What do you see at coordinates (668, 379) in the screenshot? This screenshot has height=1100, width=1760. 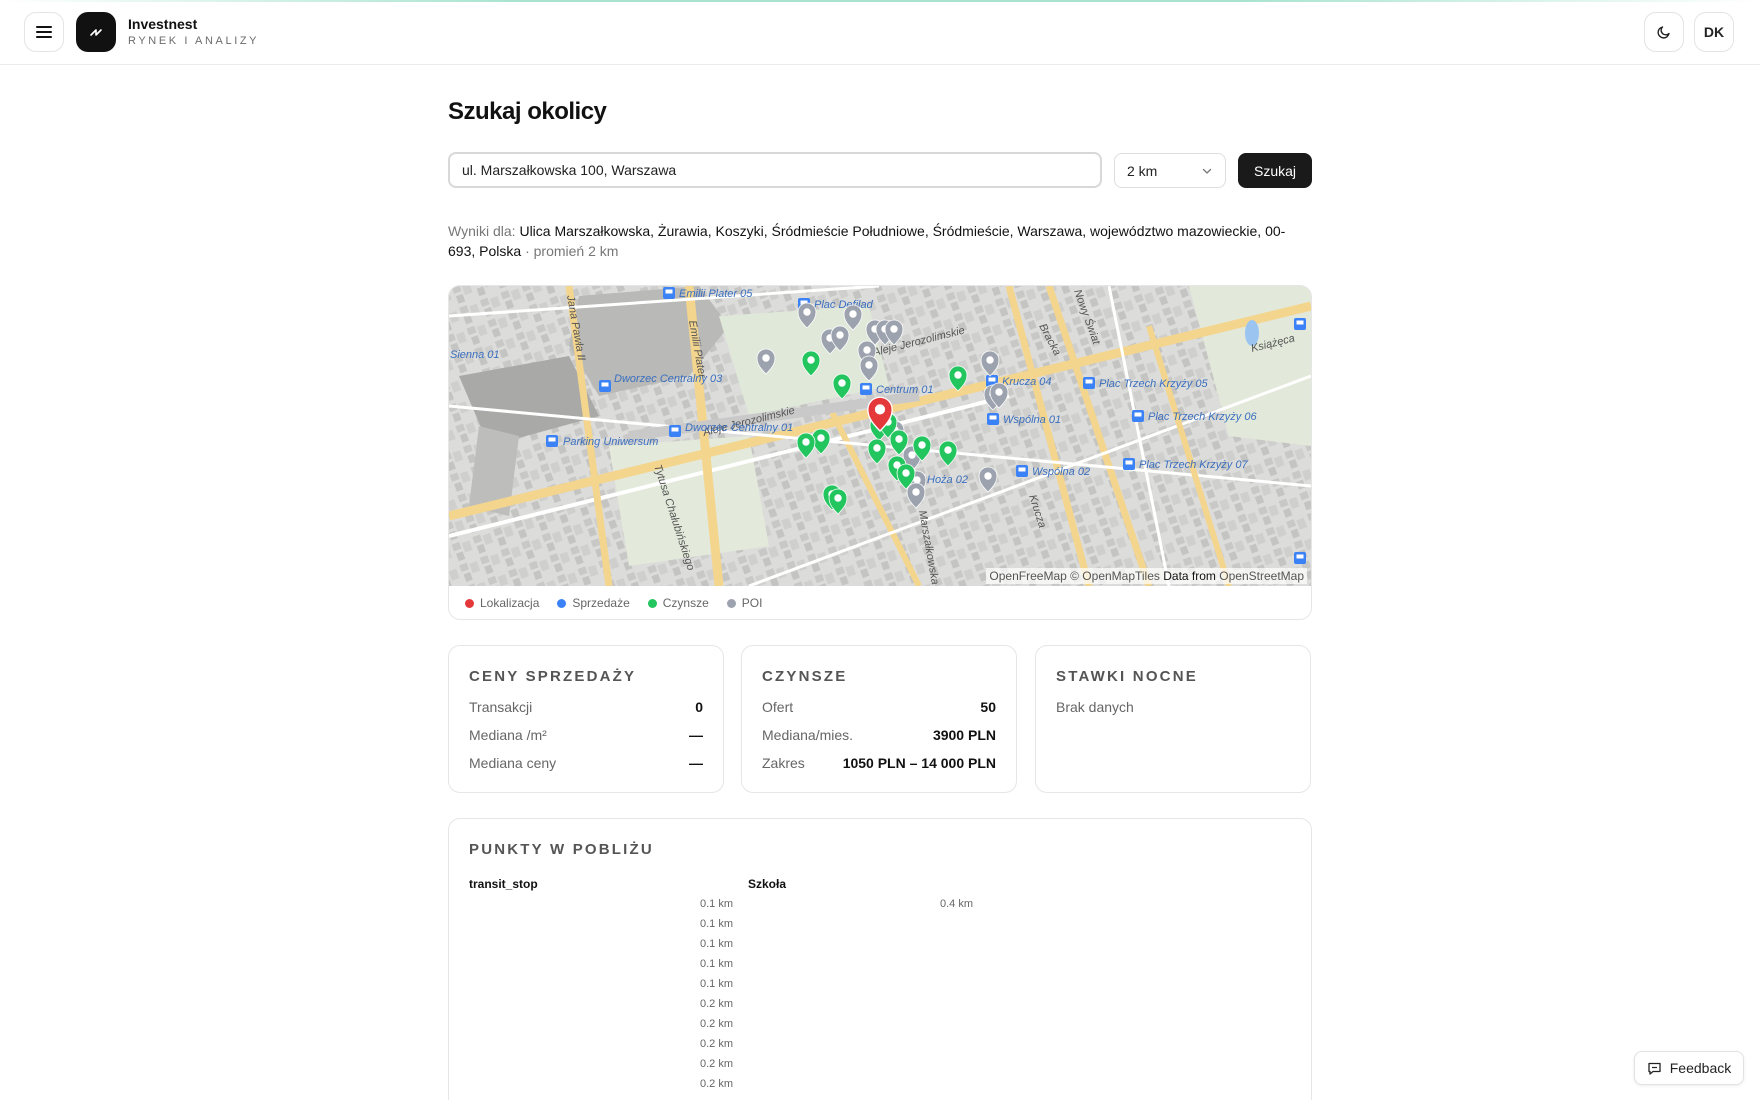 I see `map-stop-dworzec-centralny-03: Dworzec Centralny 03` at bounding box center [668, 379].